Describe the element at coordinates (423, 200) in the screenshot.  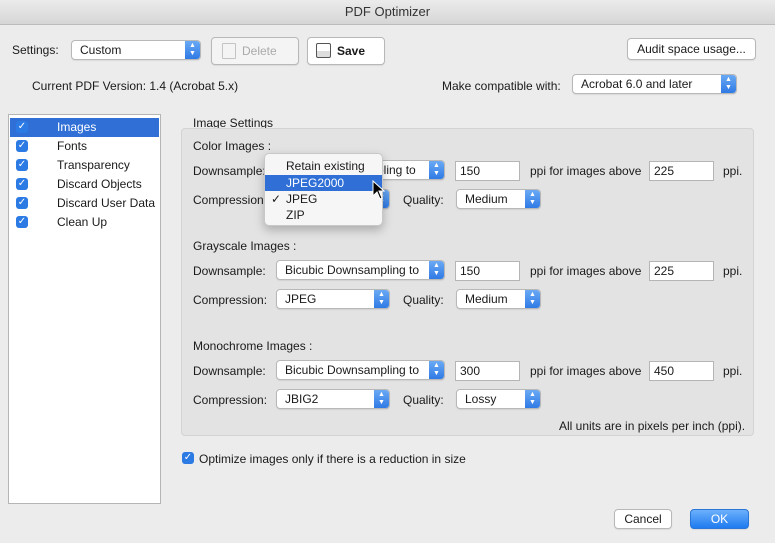
I see `color-quality-label: Quality:` at that location.